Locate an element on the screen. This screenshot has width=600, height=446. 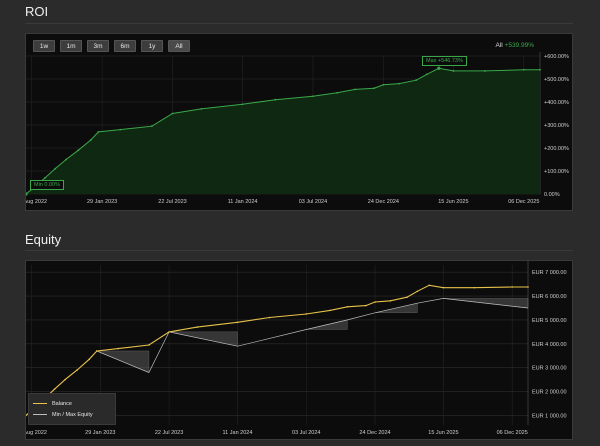
eq-svg-x-tick-label: 29 Jan 2023 is located at coordinates (100, 433).